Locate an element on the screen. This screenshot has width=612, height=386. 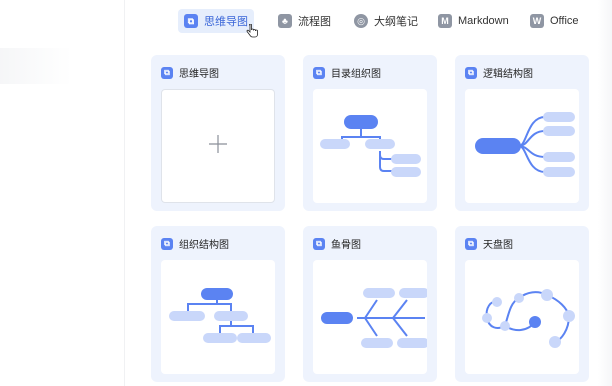
template-card-mindmap: ⧉ 思维导图 is located at coordinates (218, 133).